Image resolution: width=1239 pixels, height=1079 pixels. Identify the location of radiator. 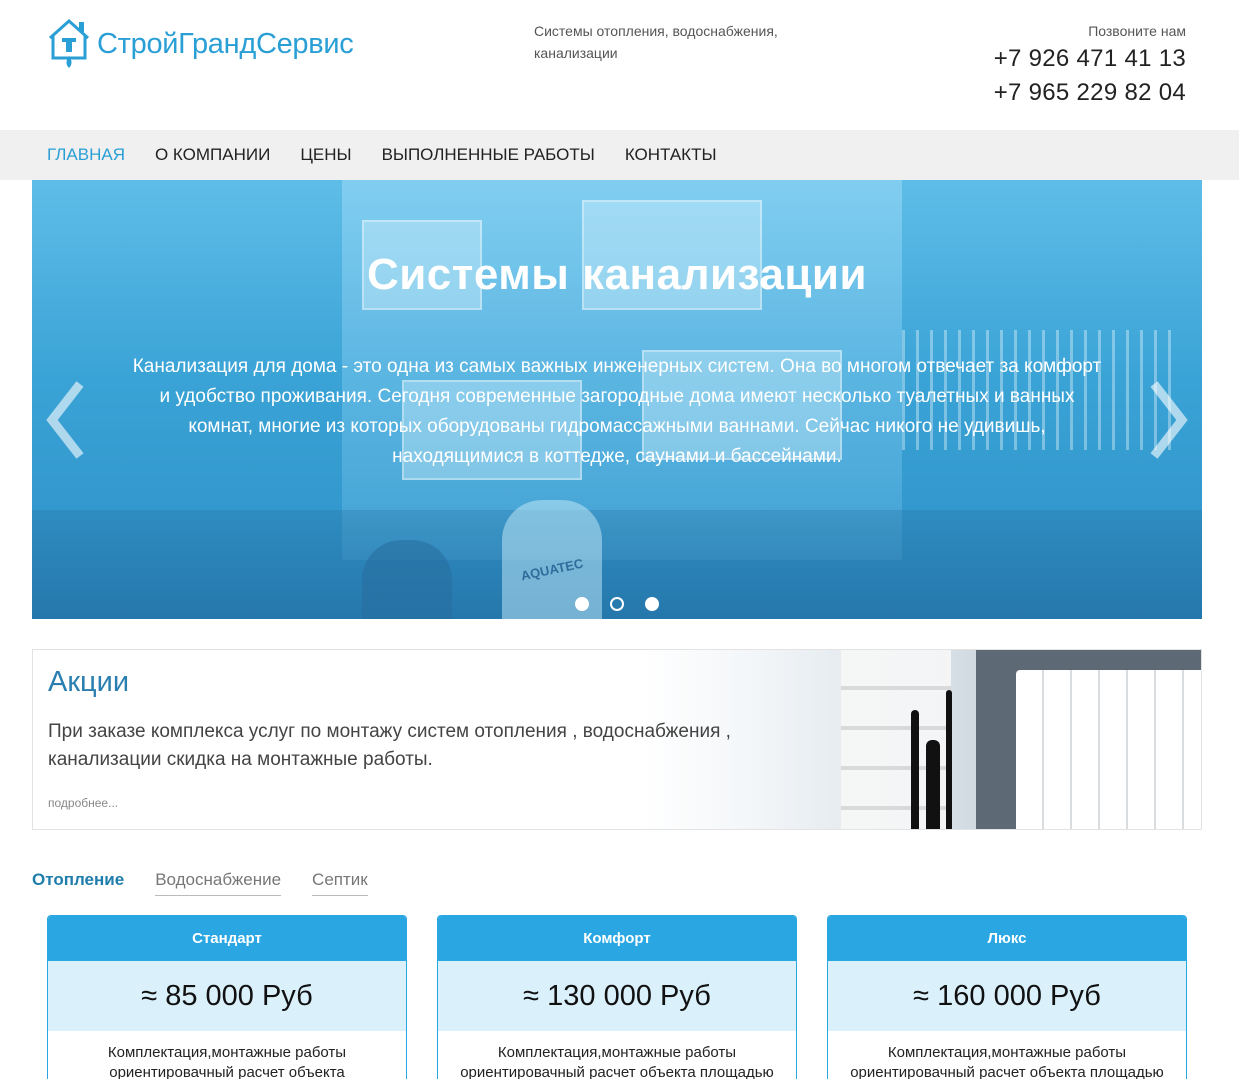
(1108, 749).